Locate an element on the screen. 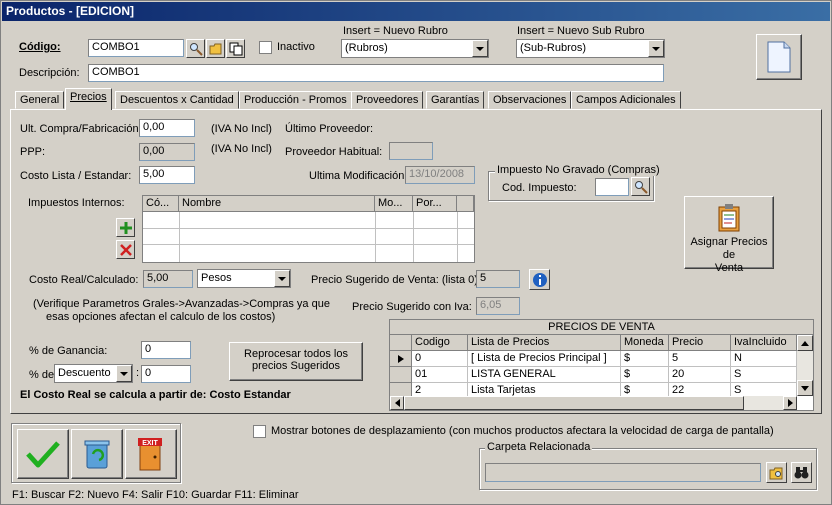 The width and height of the screenshot is (832, 505). carpeta-relacionada-field is located at coordinates (623, 472).